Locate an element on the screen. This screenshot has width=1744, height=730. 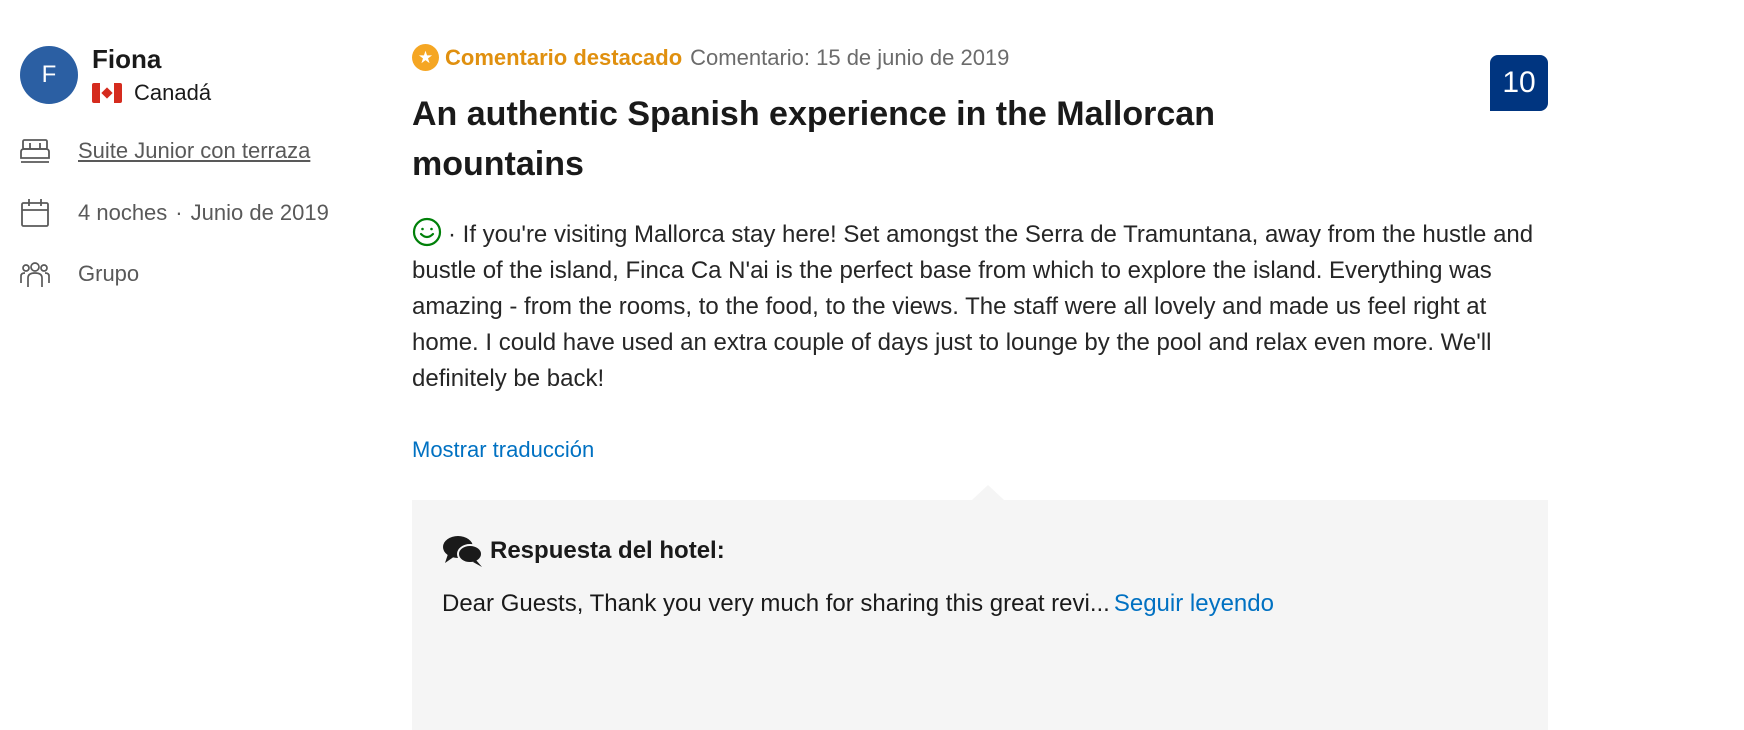
speech-bubbles-icon is located at coordinates (463, 551).